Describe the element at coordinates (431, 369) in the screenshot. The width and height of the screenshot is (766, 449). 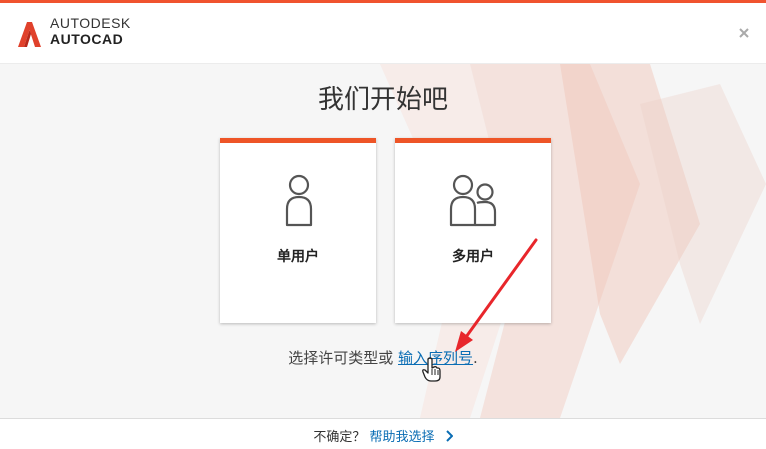
I see `hand-cursor-icon` at that location.